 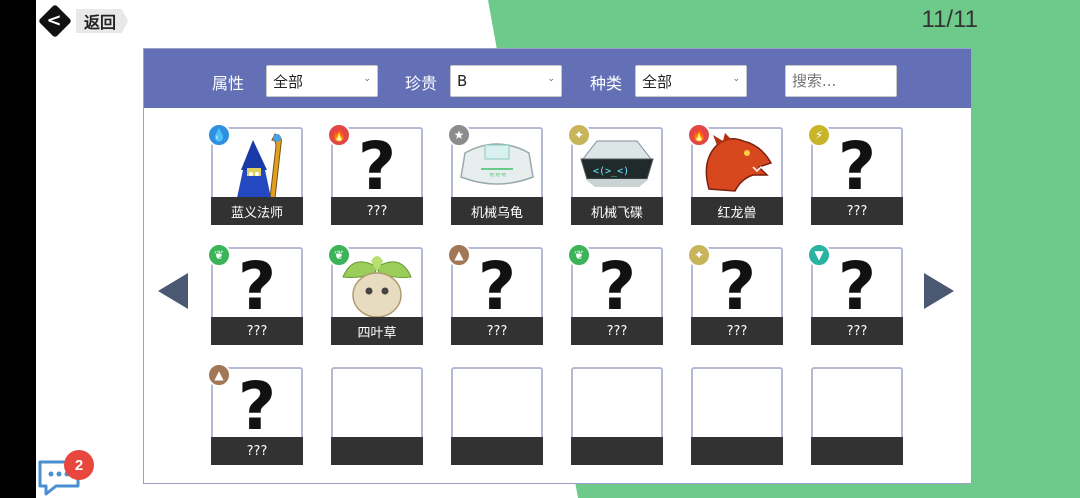 I want to click on filter-bar: 属性 全部 ⌄ 珍贵 B ⌄ 种类 全部 ⌄, so click(x=557, y=78).